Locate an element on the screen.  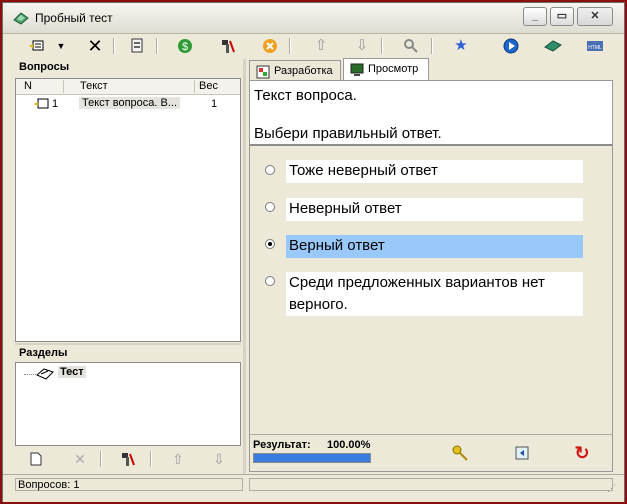
cancel-icon is located at coordinates (270, 46).